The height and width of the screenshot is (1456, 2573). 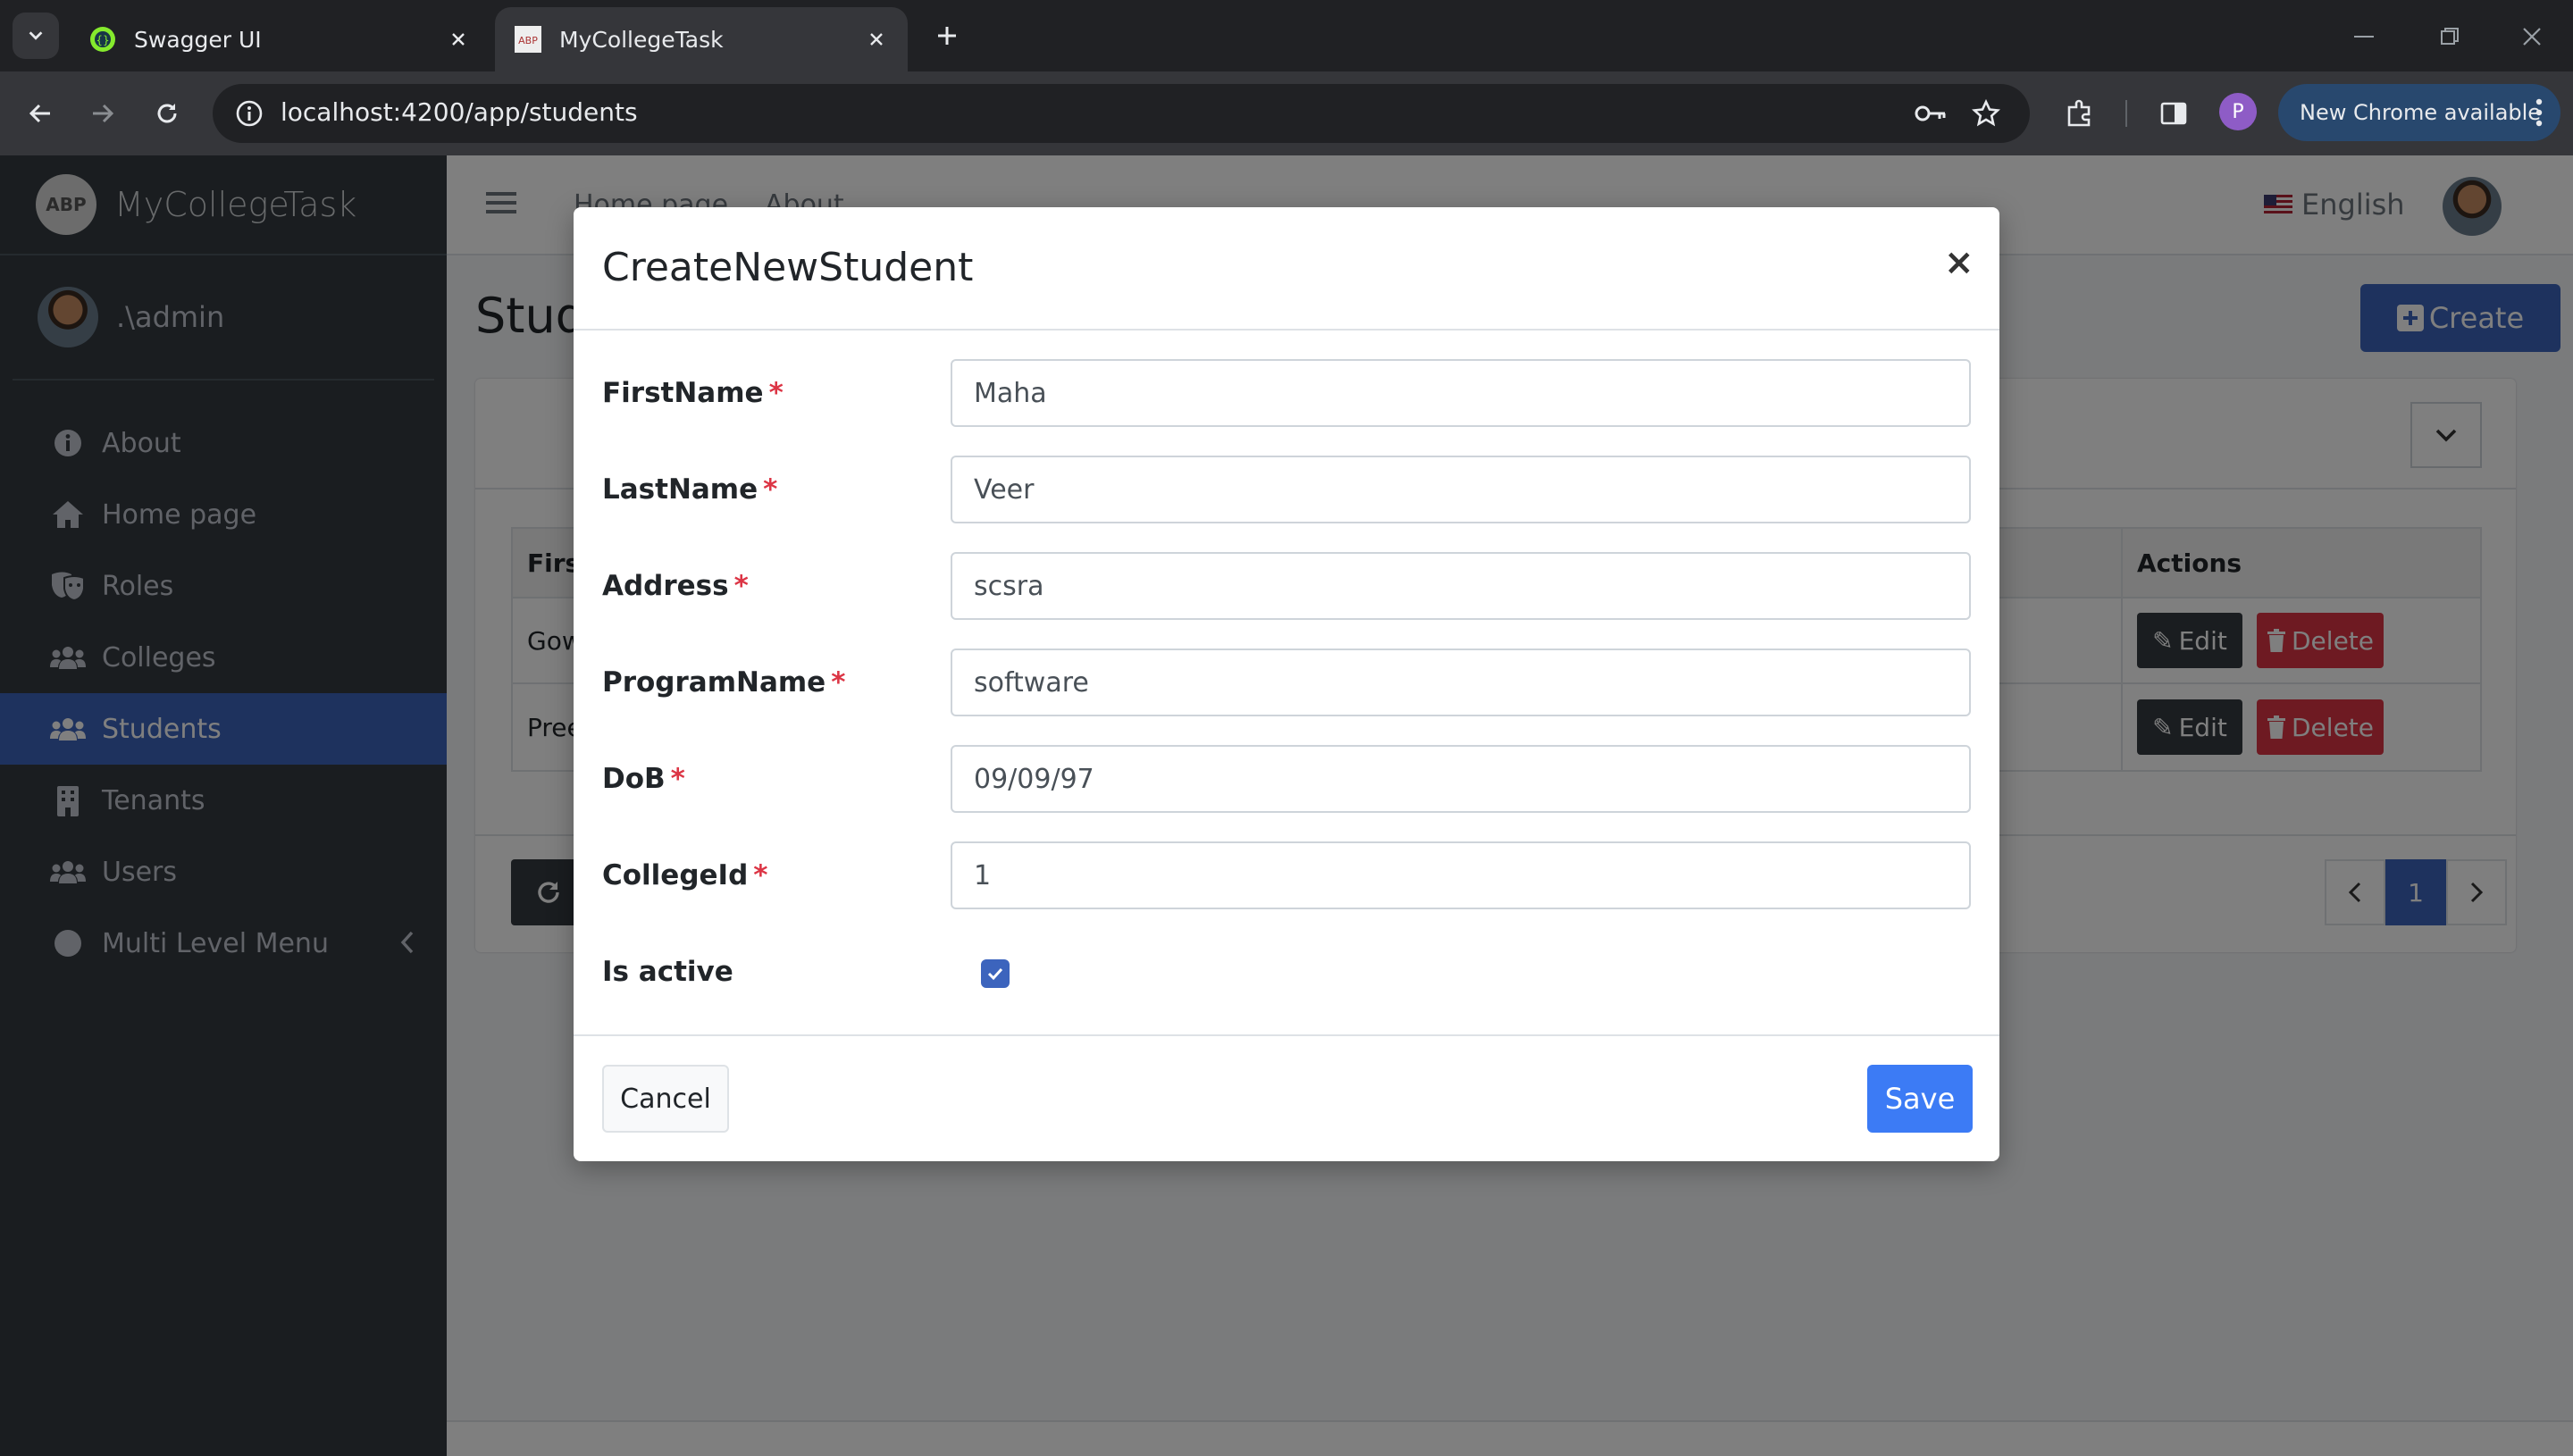 What do you see at coordinates (685, 875) in the screenshot?
I see `field-label: CollegeId *` at bounding box center [685, 875].